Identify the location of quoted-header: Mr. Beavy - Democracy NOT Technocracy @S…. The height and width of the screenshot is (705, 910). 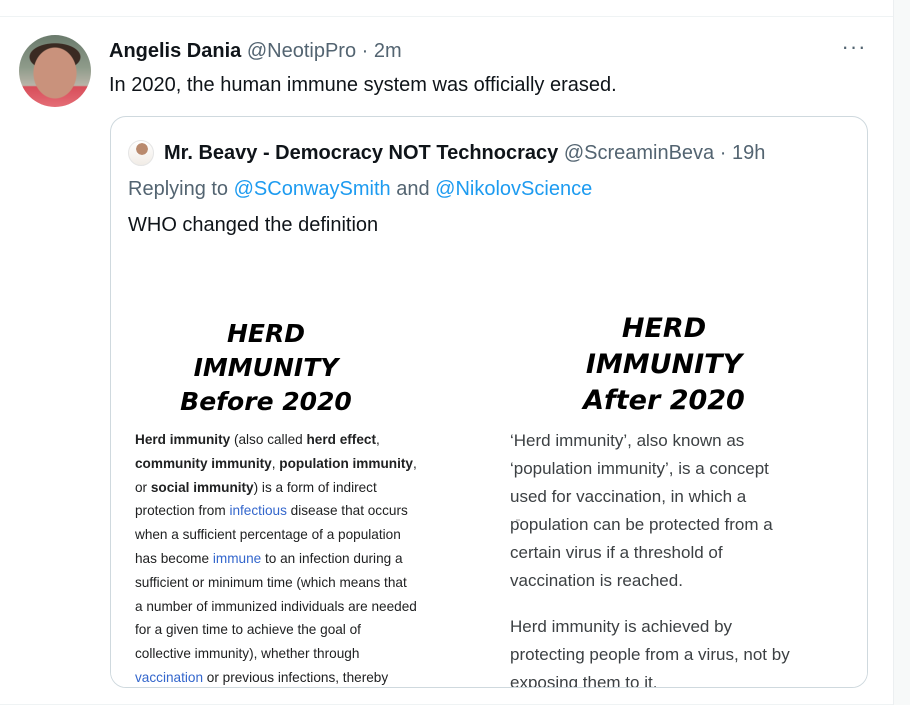
(464, 153).